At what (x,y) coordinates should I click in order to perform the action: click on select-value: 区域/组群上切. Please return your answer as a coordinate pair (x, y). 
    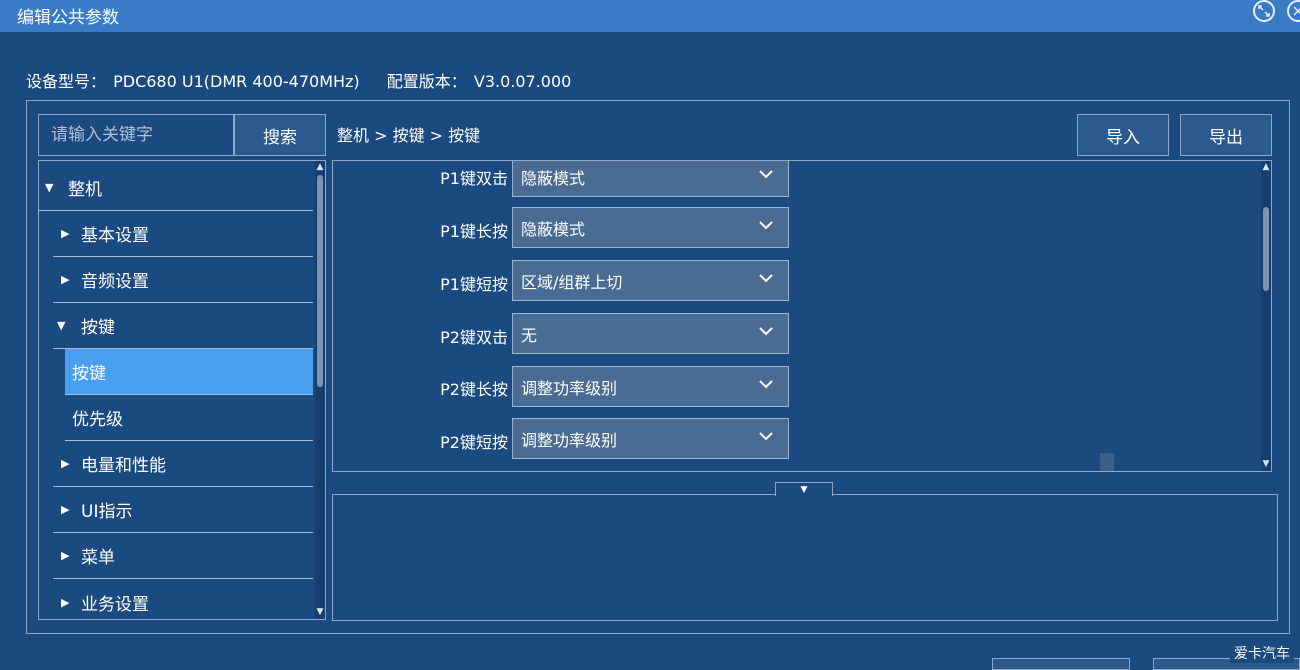
    Looking at the image, I should click on (572, 282).